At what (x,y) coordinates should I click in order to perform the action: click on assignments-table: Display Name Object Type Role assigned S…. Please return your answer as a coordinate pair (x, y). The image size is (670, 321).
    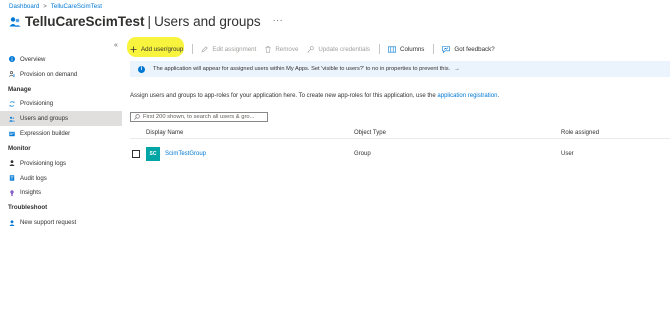
    Looking at the image, I should click on (400, 145).